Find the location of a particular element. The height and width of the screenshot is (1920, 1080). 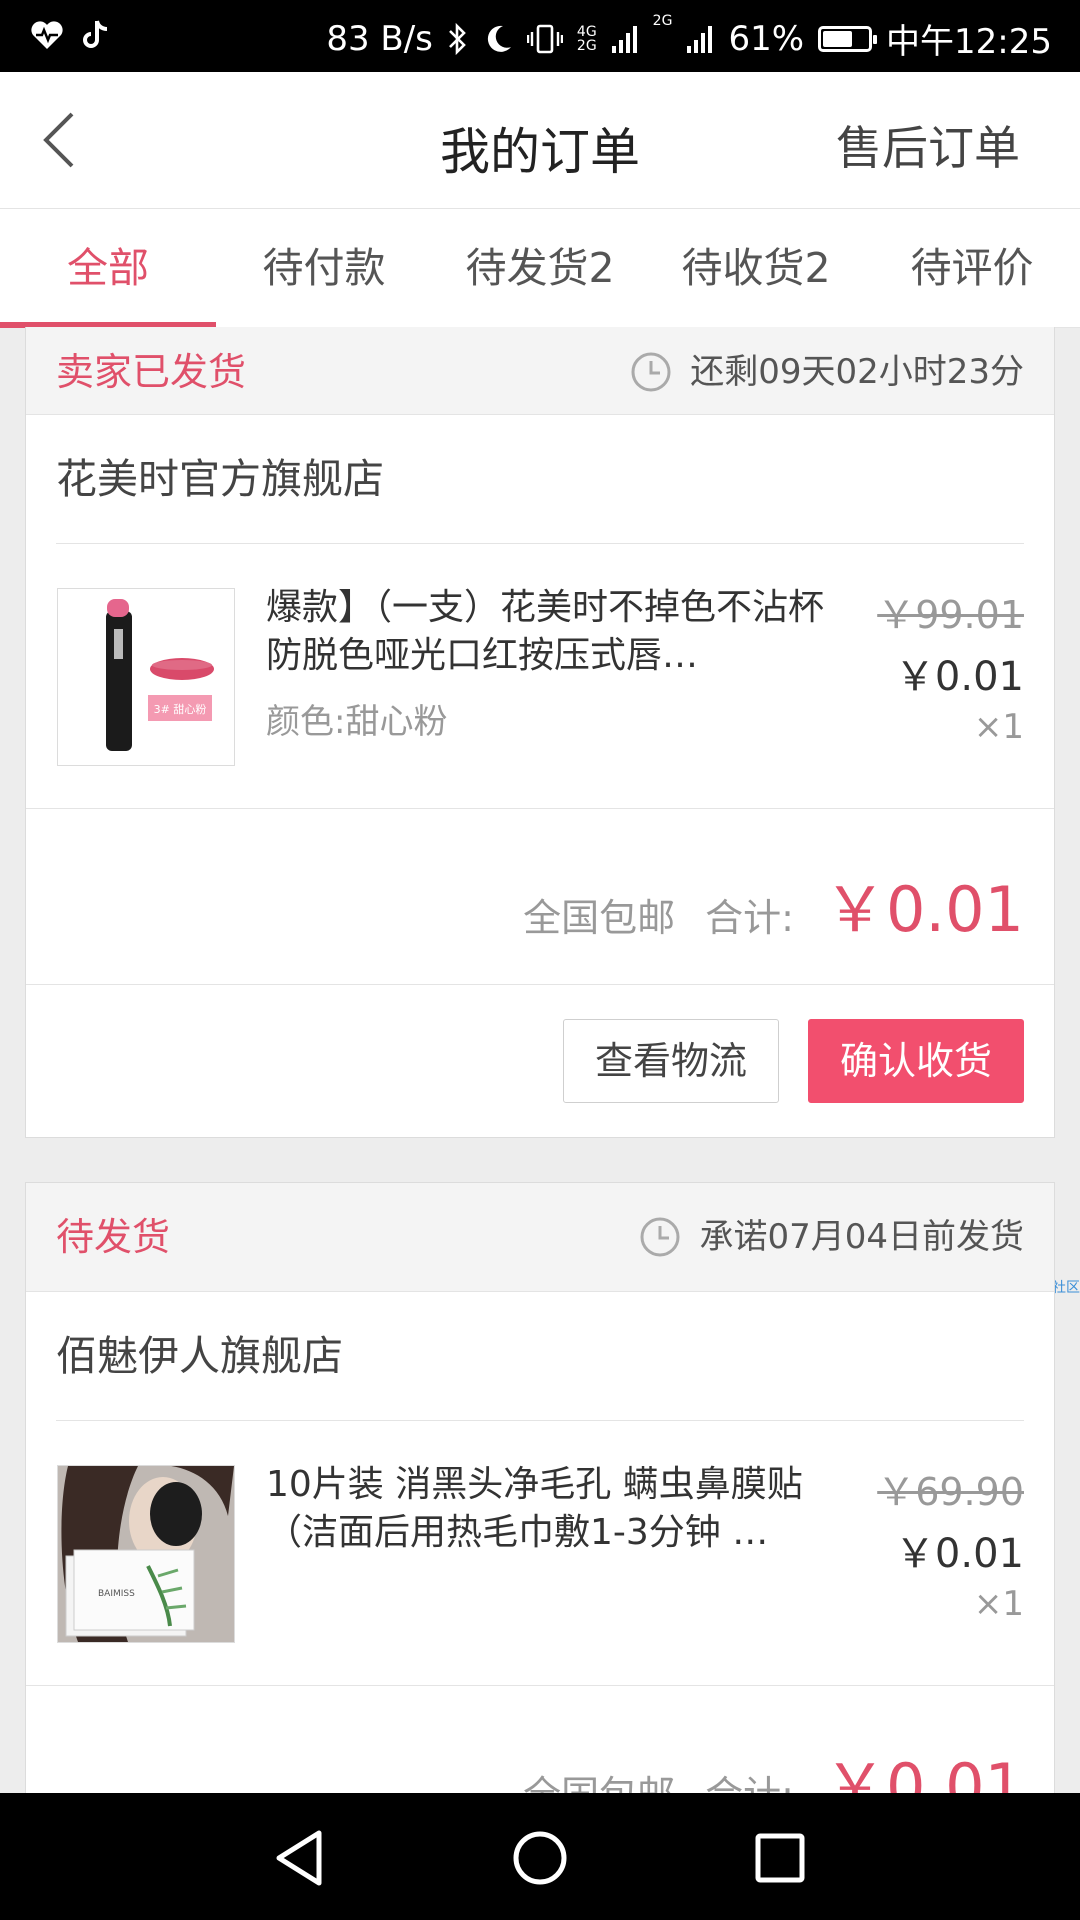

tab-pending-review: 待评价 is located at coordinates (972, 268).